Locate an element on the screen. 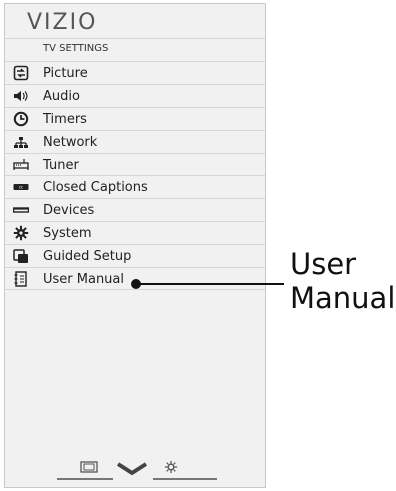  menu-item-audio: Audio is located at coordinates (135, 95).